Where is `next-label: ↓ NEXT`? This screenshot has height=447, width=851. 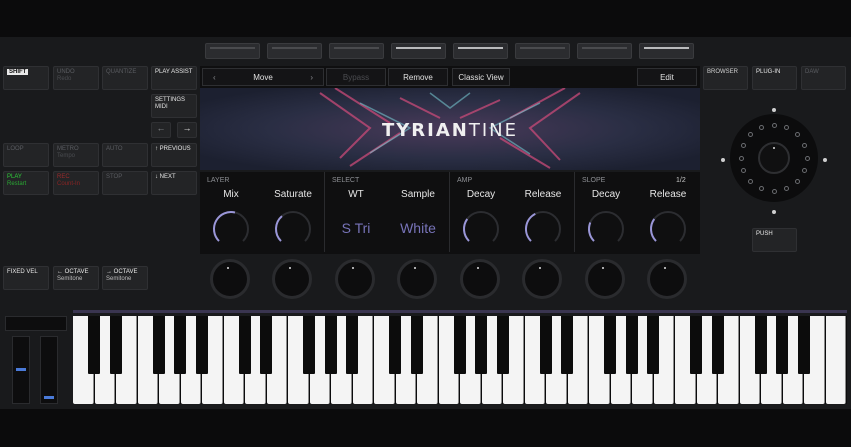
next-label: ↓ NEXT is located at coordinates (165, 177).